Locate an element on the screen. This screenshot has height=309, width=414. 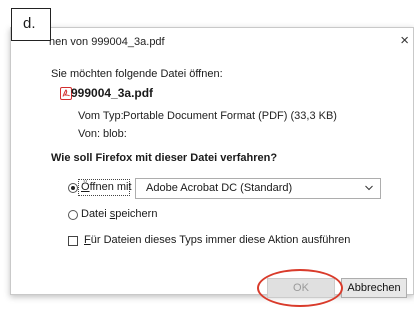
always-do-this-checkbox is located at coordinates (73, 241).